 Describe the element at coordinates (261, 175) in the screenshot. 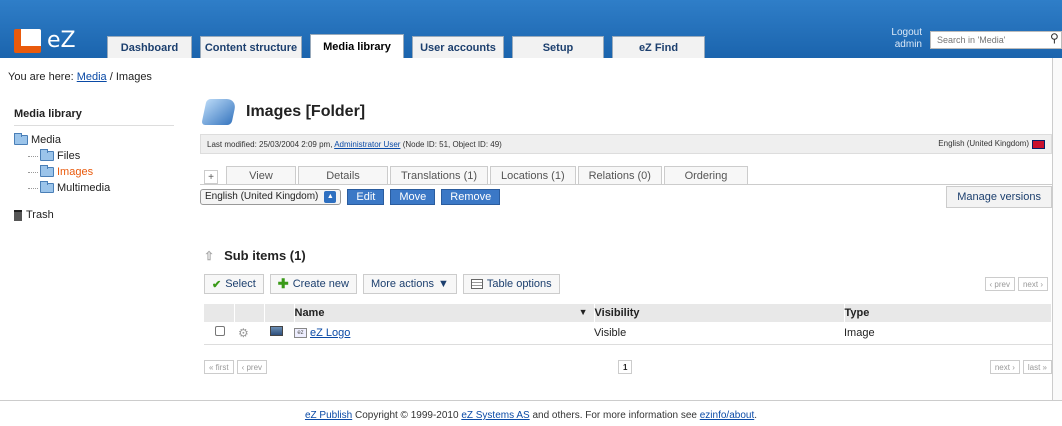

I see `tab-view: View` at that location.